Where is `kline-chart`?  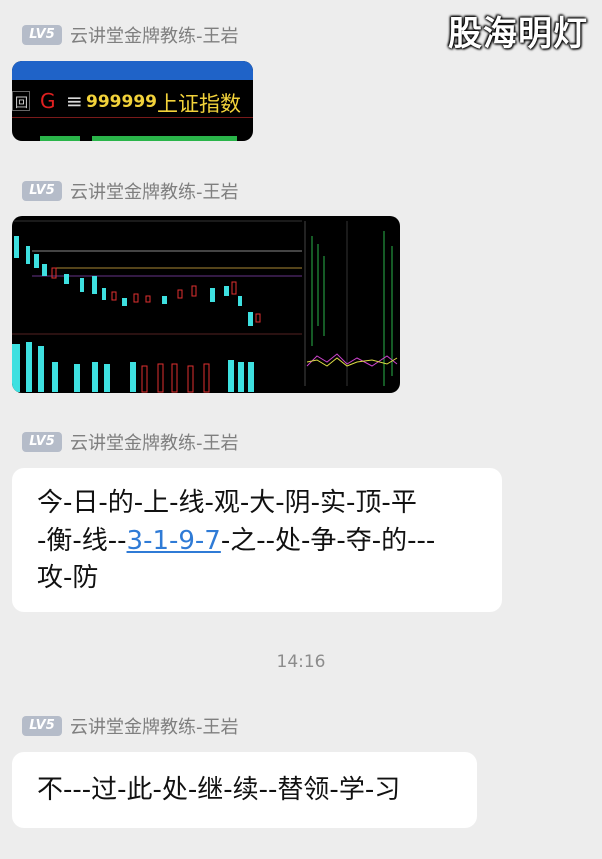 kline-chart is located at coordinates (205, 306).